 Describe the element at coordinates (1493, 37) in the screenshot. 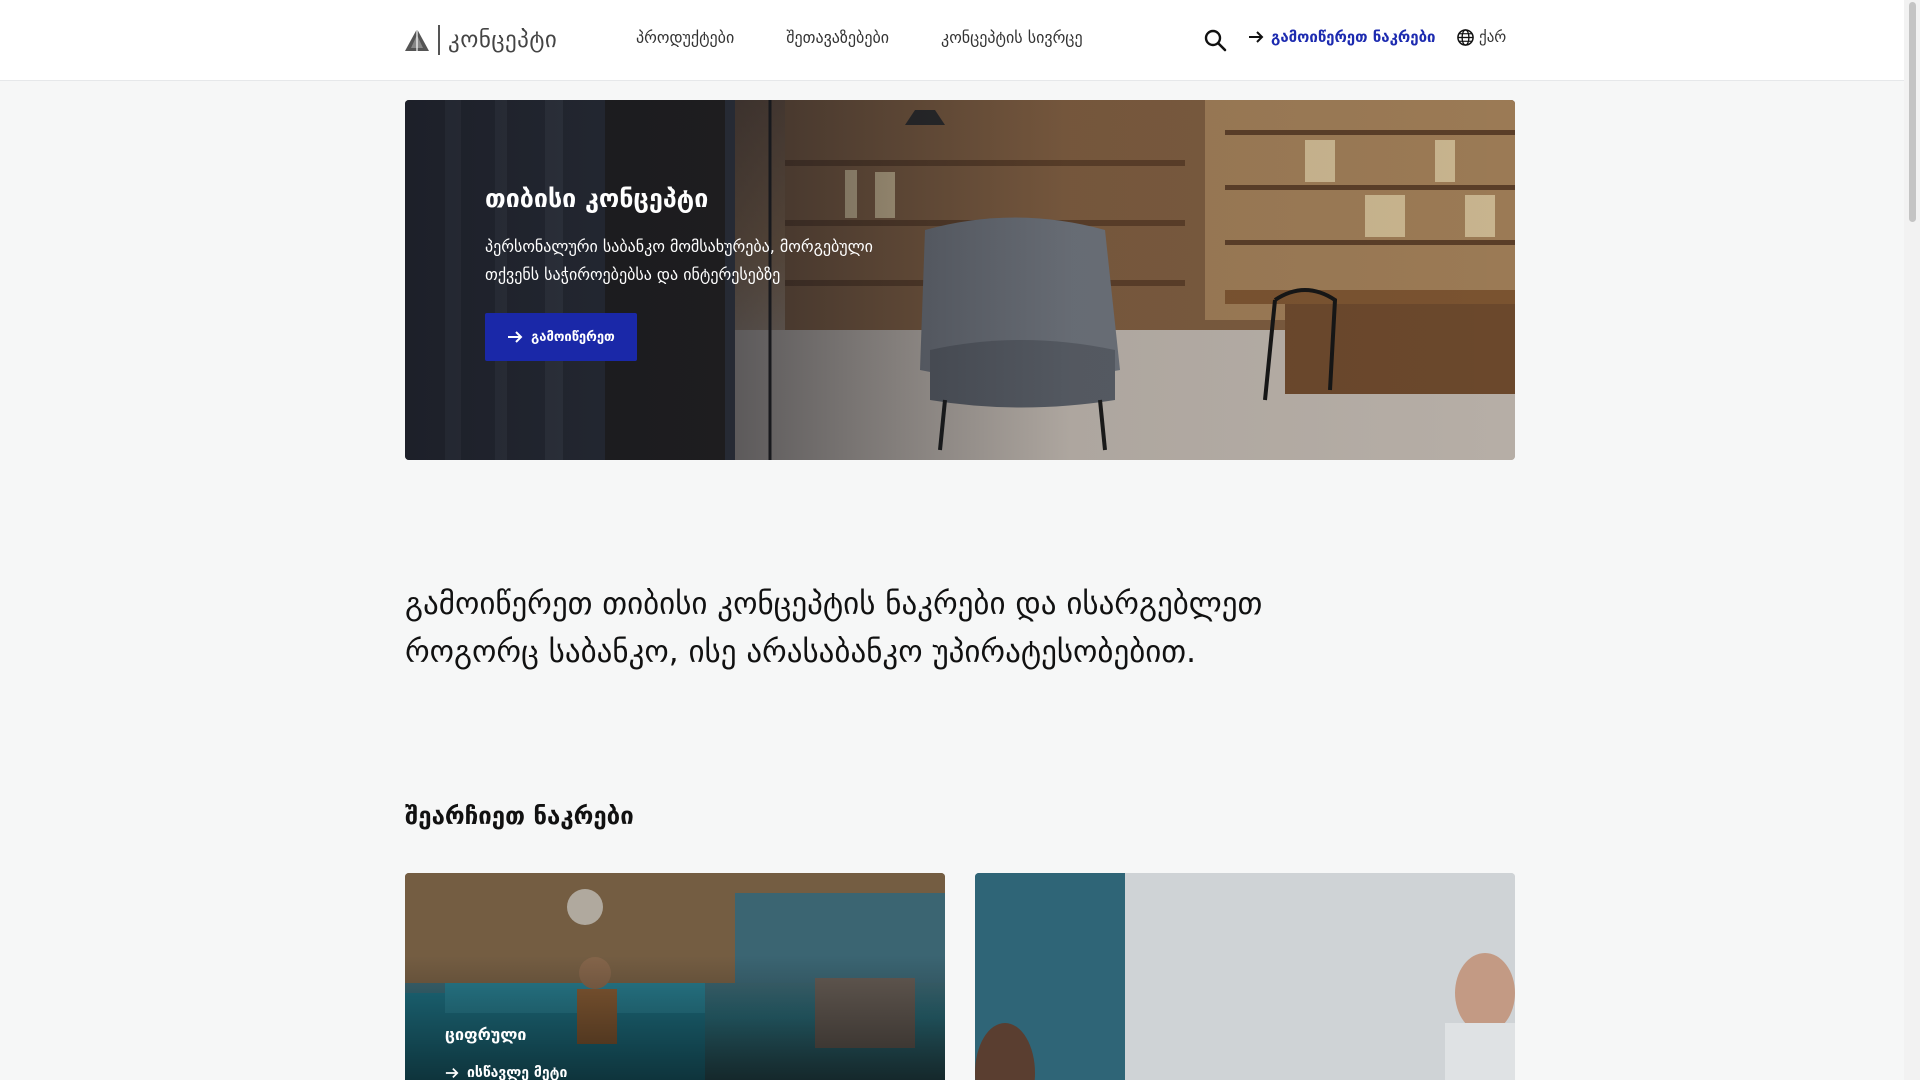

I see `language-label: ქარ` at that location.